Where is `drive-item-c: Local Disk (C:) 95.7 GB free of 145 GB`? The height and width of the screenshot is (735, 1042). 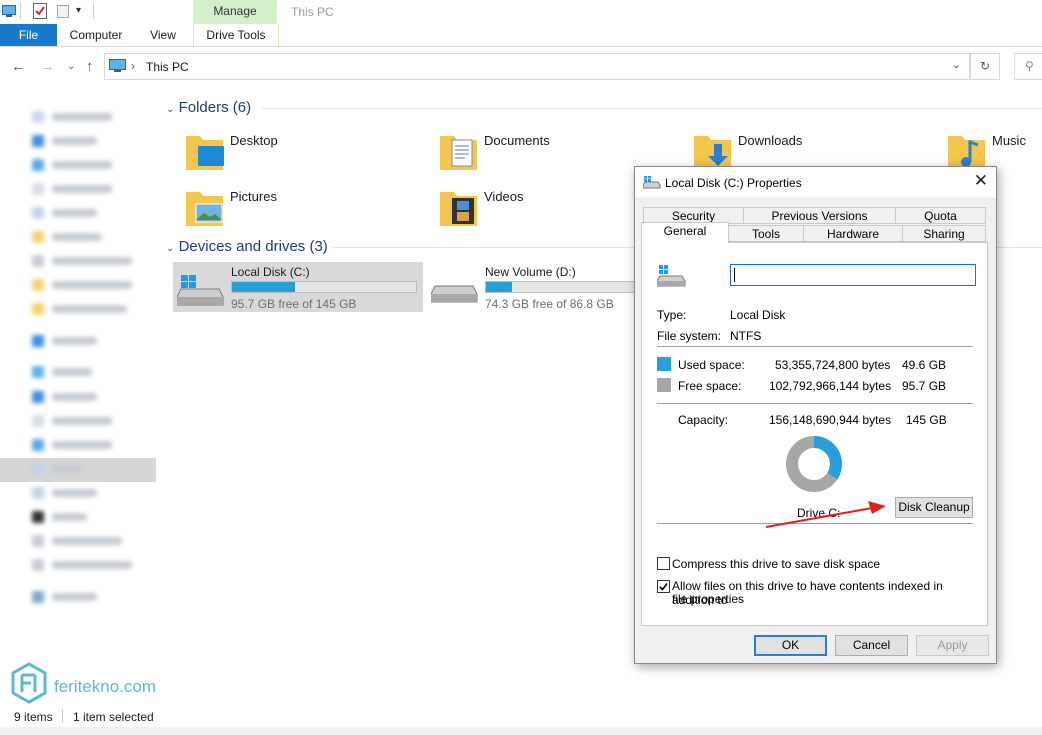 drive-item-c: Local Disk (C:) 95.7 GB free of 145 GB is located at coordinates (298, 287).